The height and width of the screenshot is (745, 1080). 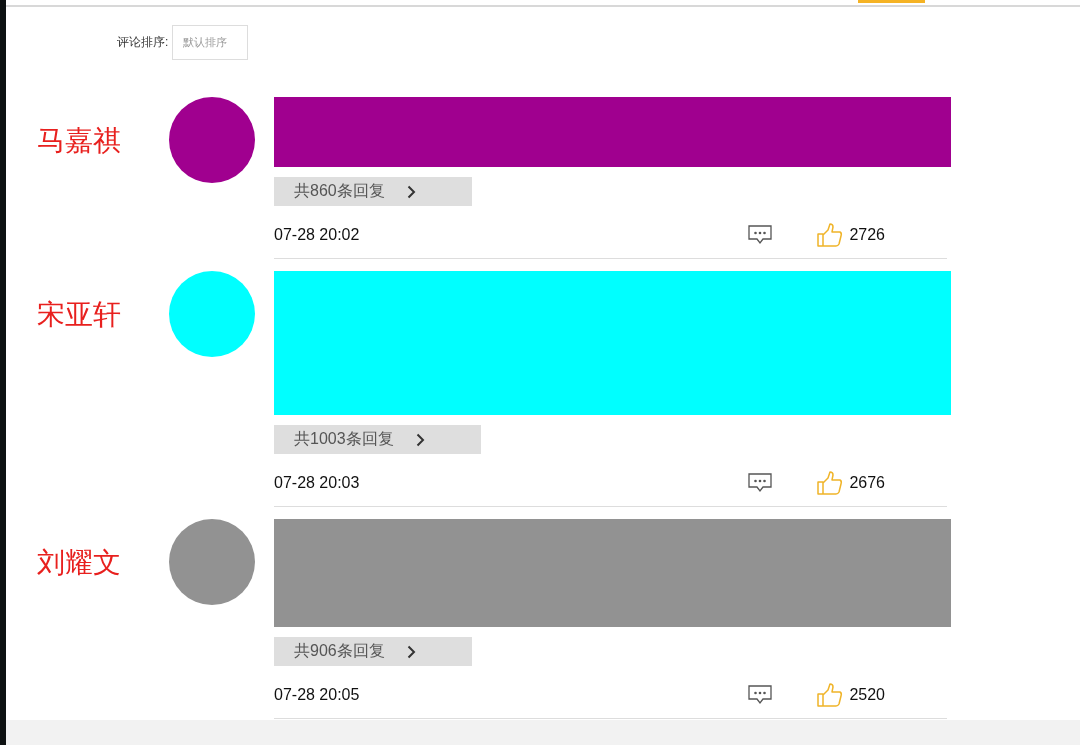 What do you see at coordinates (210, 42) in the screenshot?
I see `sort-select: 默认排序` at bounding box center [210, 42].